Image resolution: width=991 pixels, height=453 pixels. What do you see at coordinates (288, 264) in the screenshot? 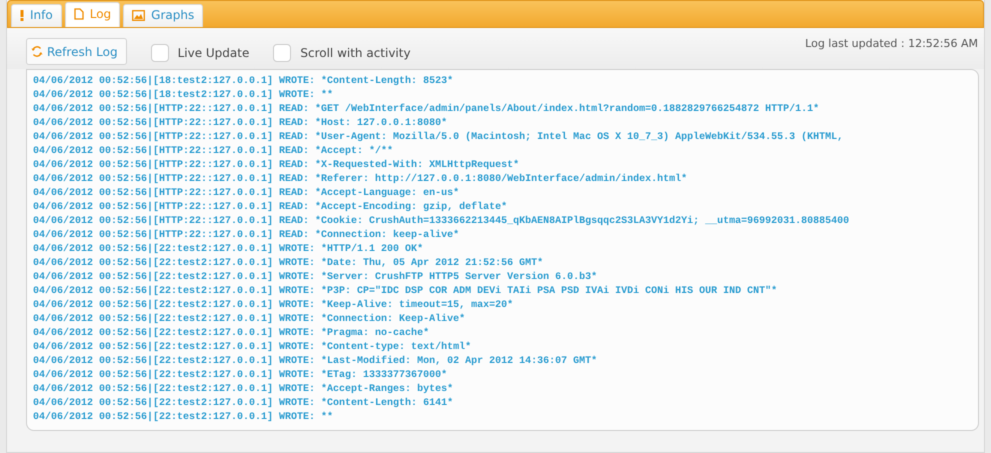
I see `log-line: 04/06/2012 00:52:56|[22:test2:127.0.0.1] WROTE: *Date: Thu, 05 Apr 2012 21:52:56 GMT*` at bounding box center [288, 264].